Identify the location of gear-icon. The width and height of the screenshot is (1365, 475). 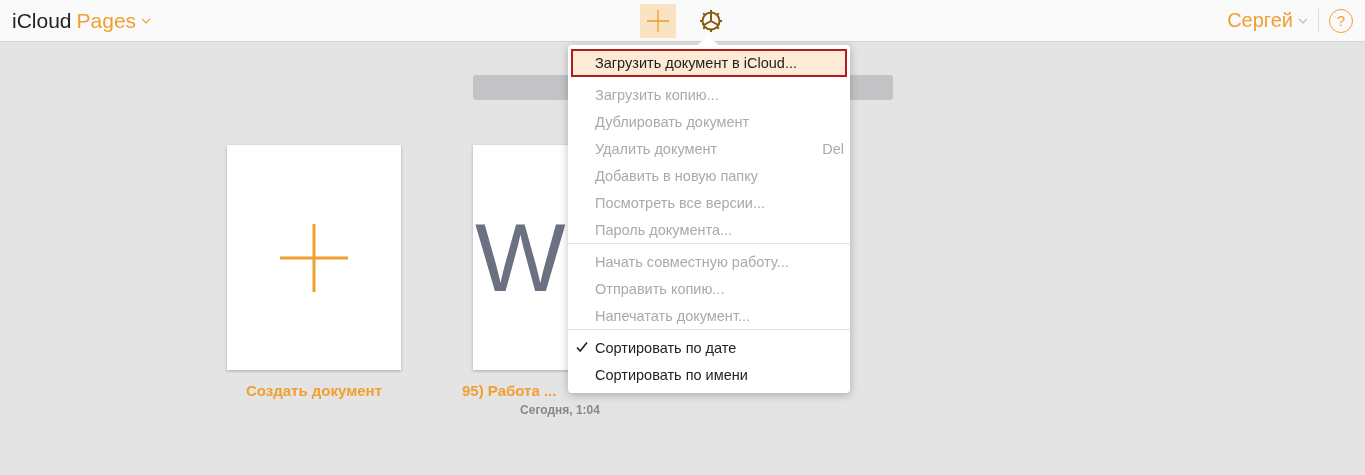
(710, 20).